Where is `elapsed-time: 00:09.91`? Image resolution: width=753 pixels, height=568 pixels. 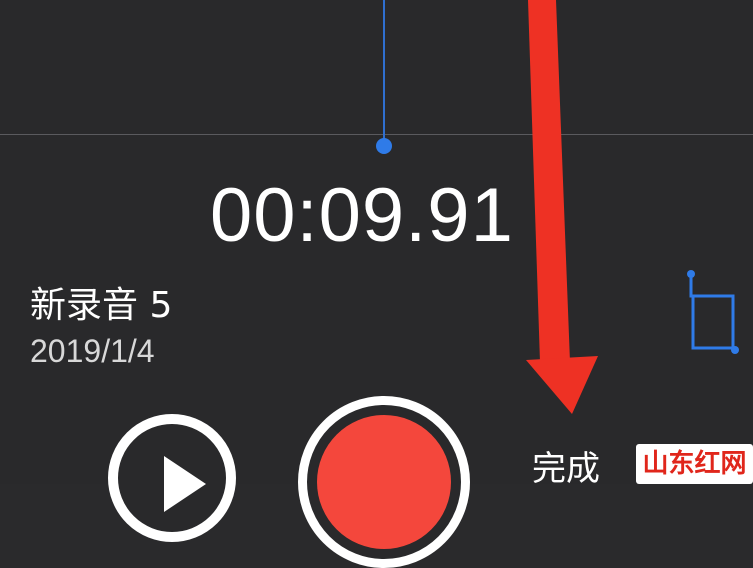 elapsed-time: 00:09.91 is located at coordinates (362, 215).